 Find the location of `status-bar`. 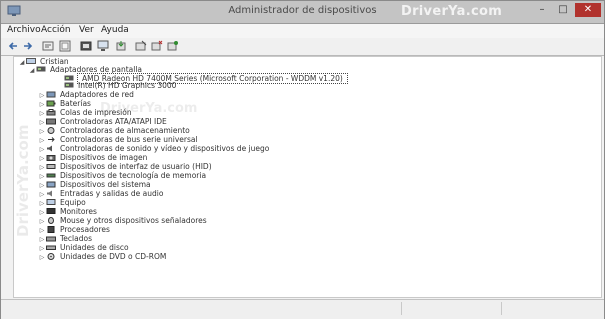

status-bar is located at coordinates (302, 309).